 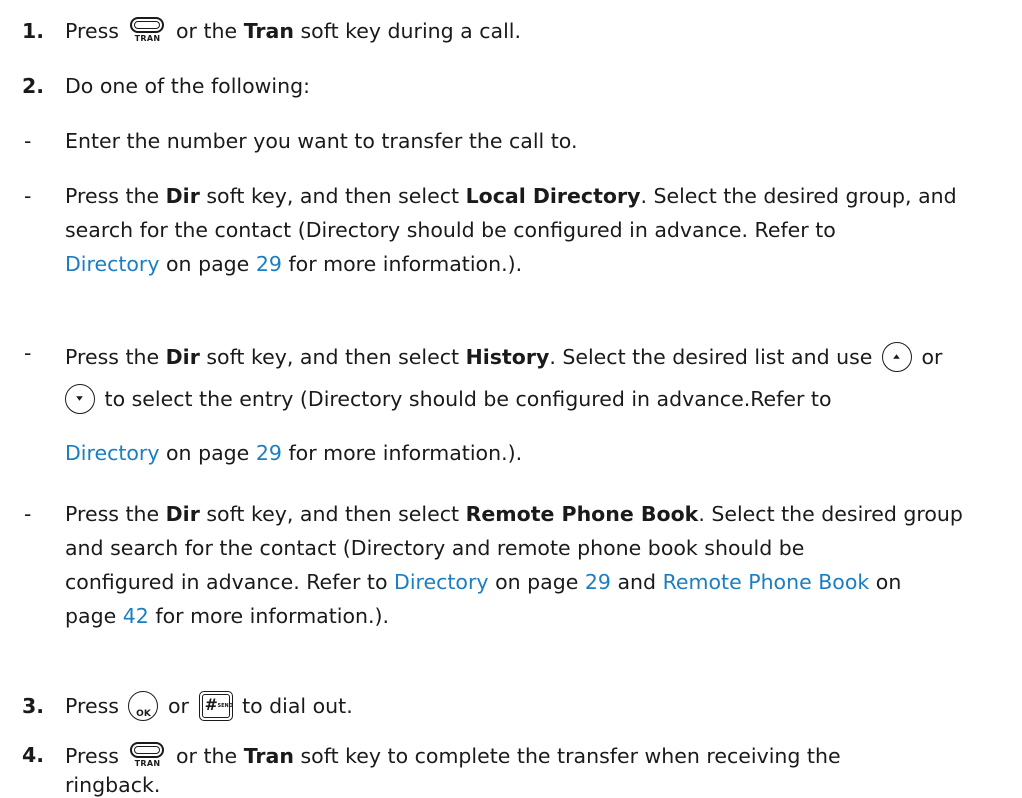 What do you see at coordinates (33, 86) in the screenshot?
I see `step-number: 2.` at bounding box center [33, 86].